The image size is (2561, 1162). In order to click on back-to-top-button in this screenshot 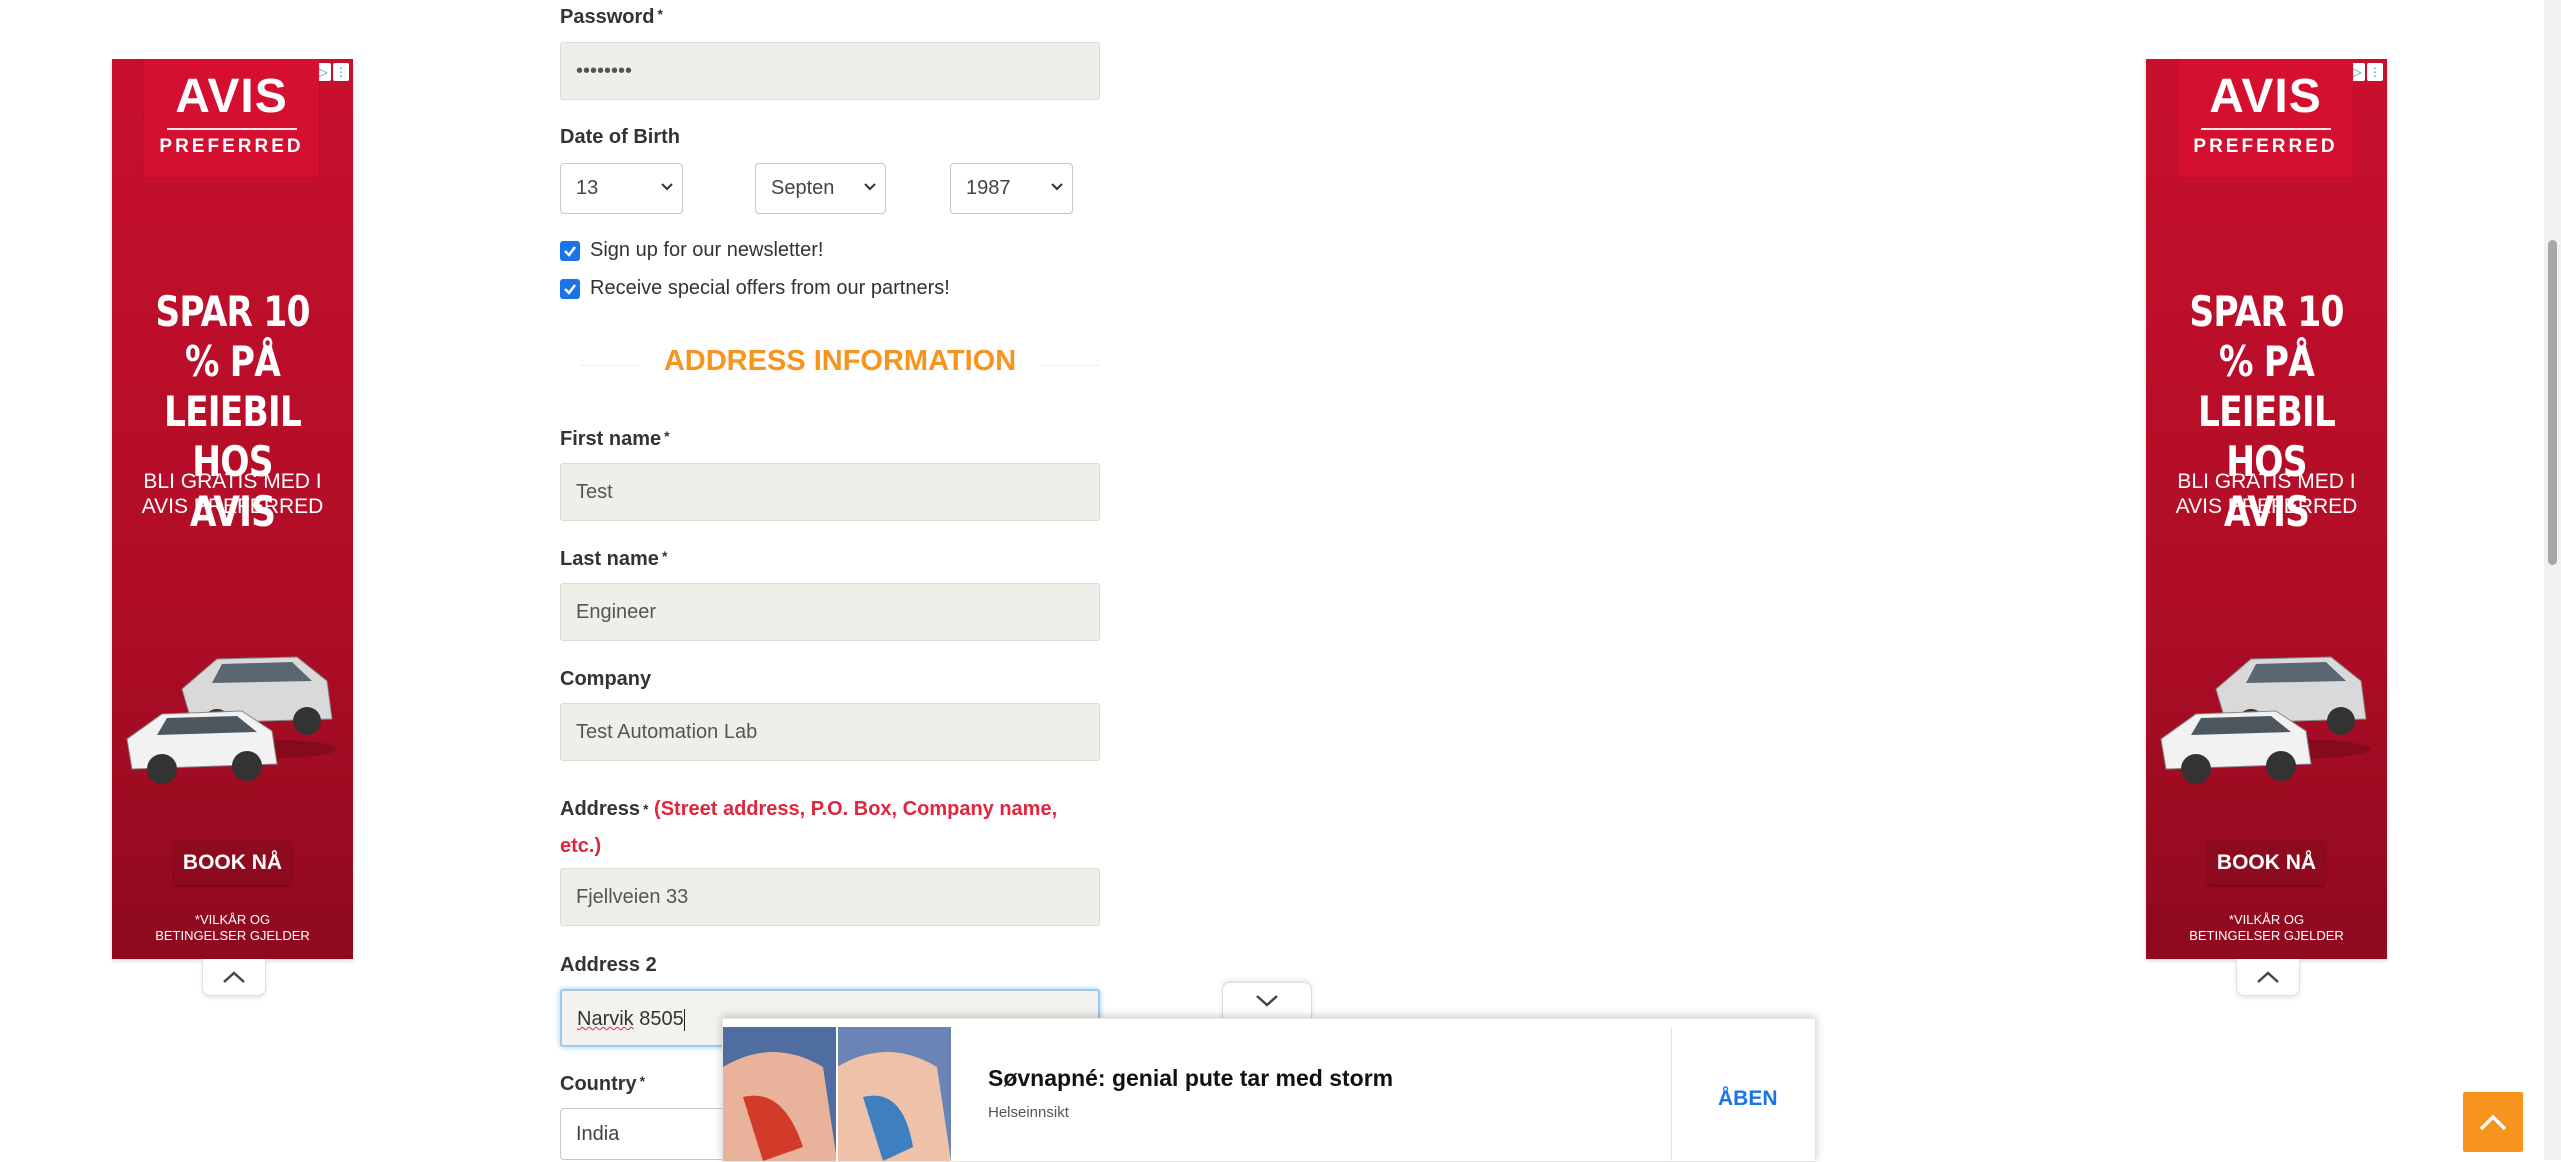, I will do `click(2493, 1122)`.